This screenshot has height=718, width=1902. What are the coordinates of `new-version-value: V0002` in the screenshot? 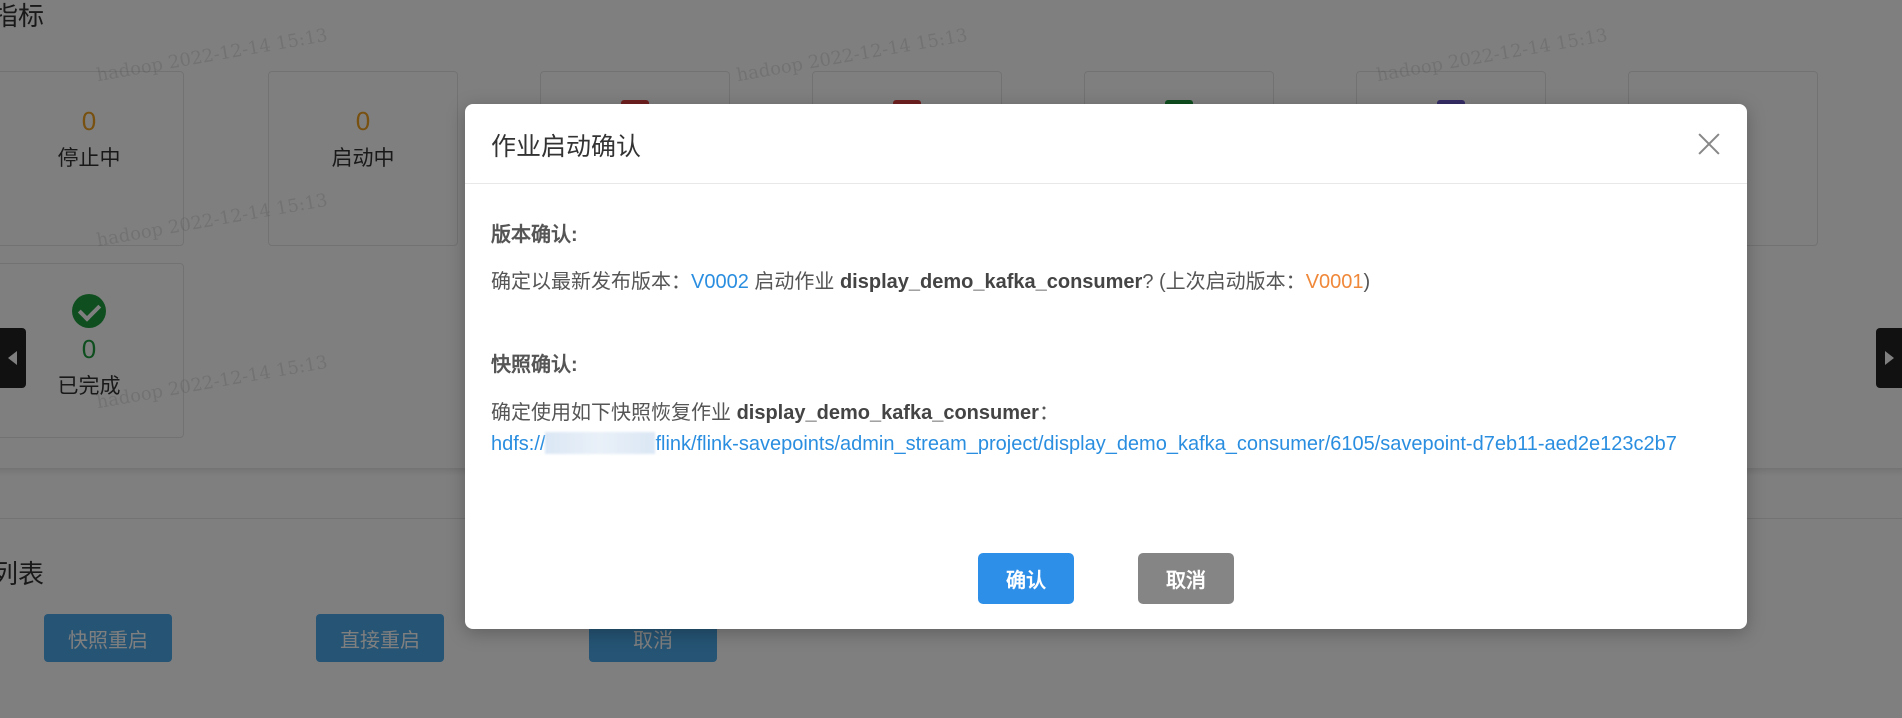 It's located at (720, 282).